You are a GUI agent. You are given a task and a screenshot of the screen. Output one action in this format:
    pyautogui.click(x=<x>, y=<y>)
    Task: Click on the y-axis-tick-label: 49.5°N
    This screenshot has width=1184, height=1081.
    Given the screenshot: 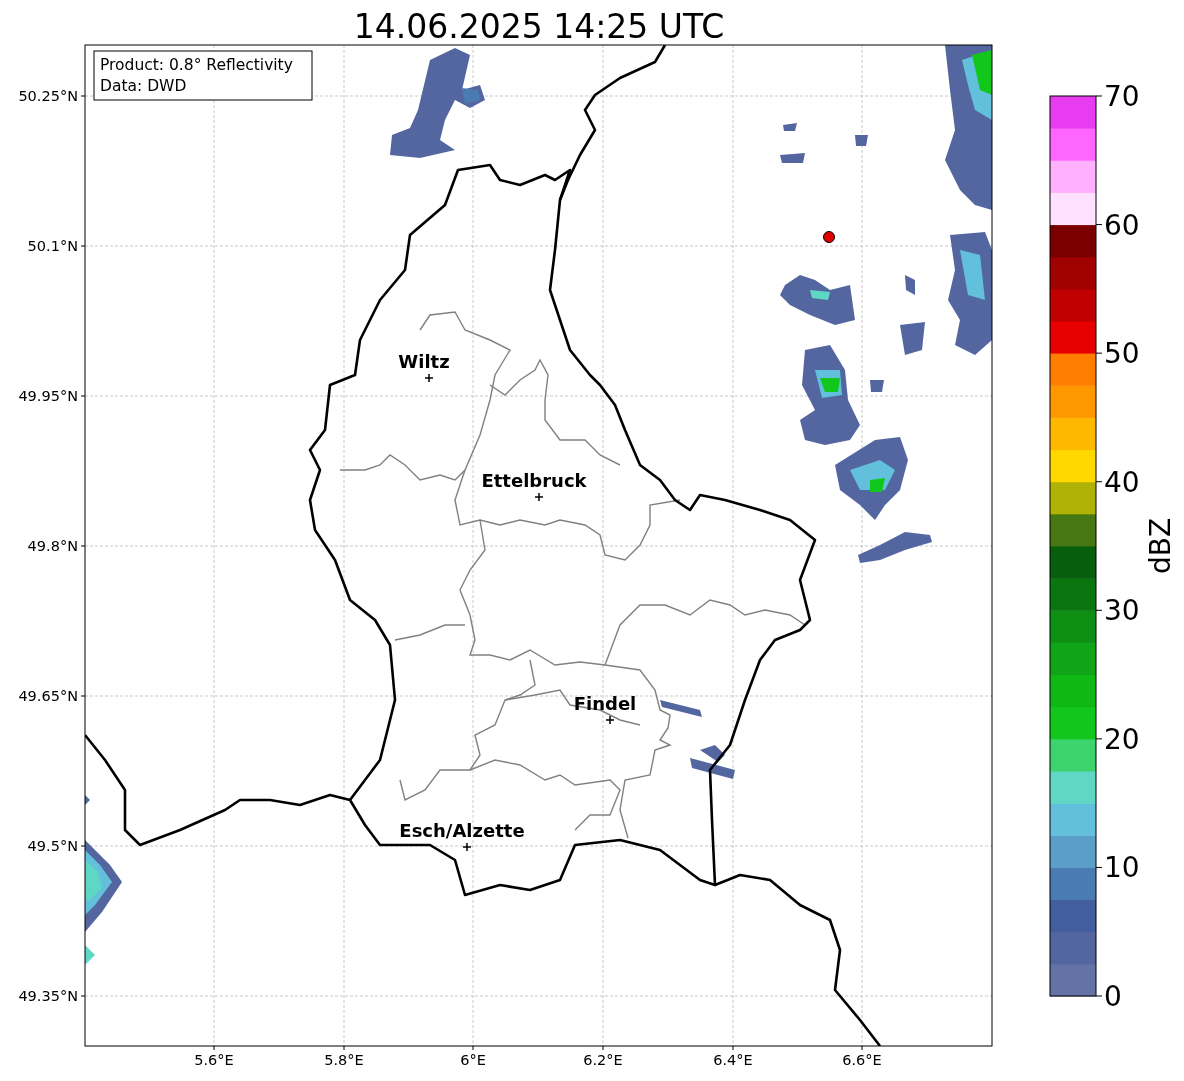 What is the action you would take?
    pyautogui.click(x=52, y=846)
    